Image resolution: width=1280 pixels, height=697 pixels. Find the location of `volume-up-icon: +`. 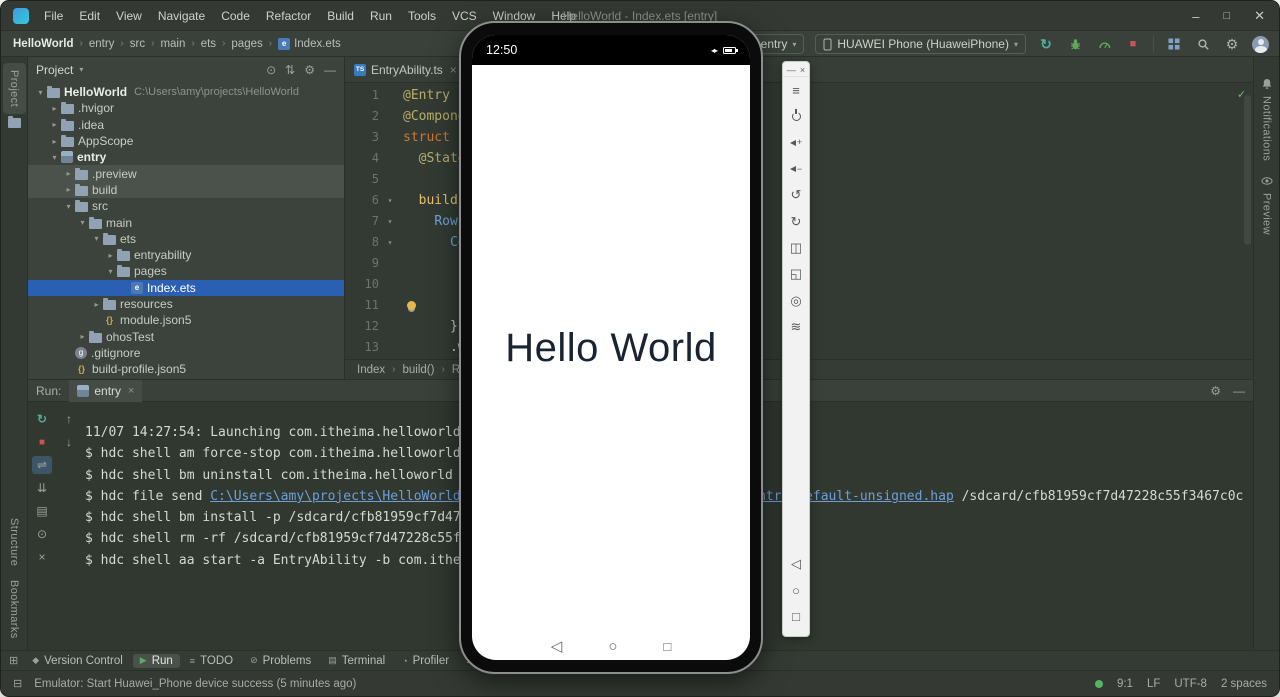

volume-up-icon: + is located at coordinates (796, 143).